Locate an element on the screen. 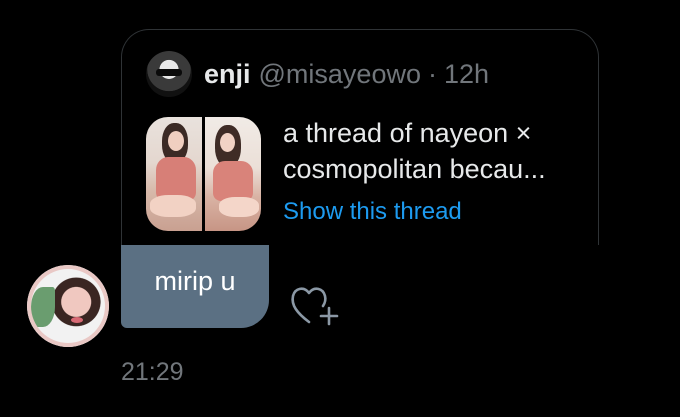 The height and width of the screenshot is (417, 680). author-avatar is located at coordinates (169, 74).